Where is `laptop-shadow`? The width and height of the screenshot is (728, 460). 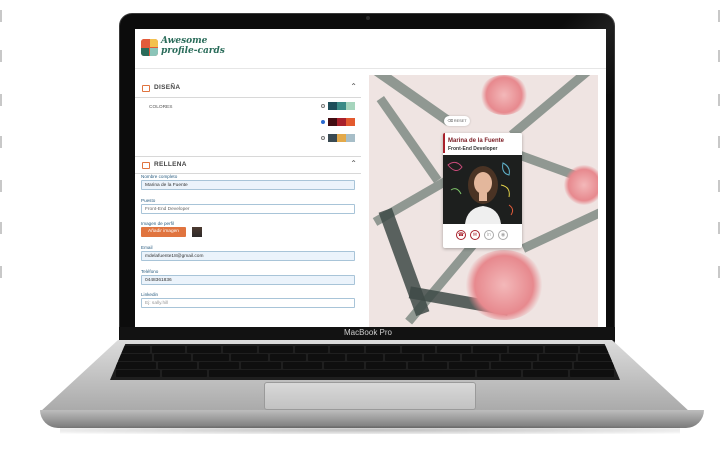
laptop-shadow is located at coordinates (370, 430).